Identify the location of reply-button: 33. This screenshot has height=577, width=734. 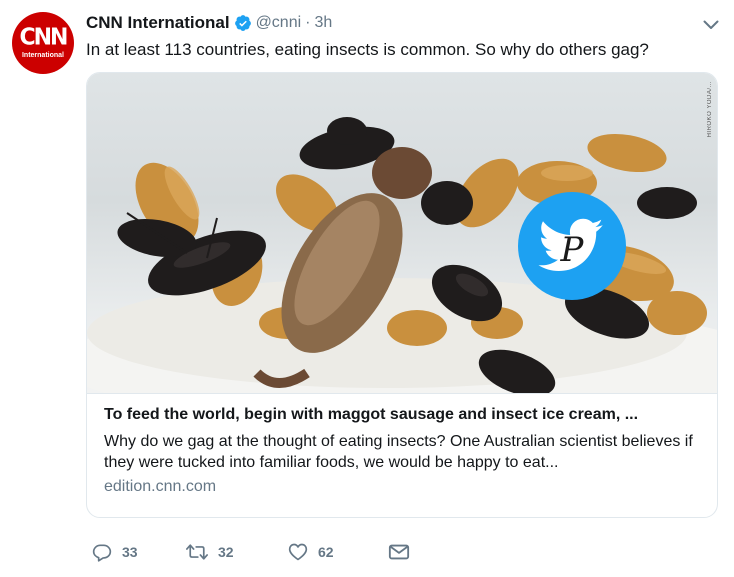
(115, 552).